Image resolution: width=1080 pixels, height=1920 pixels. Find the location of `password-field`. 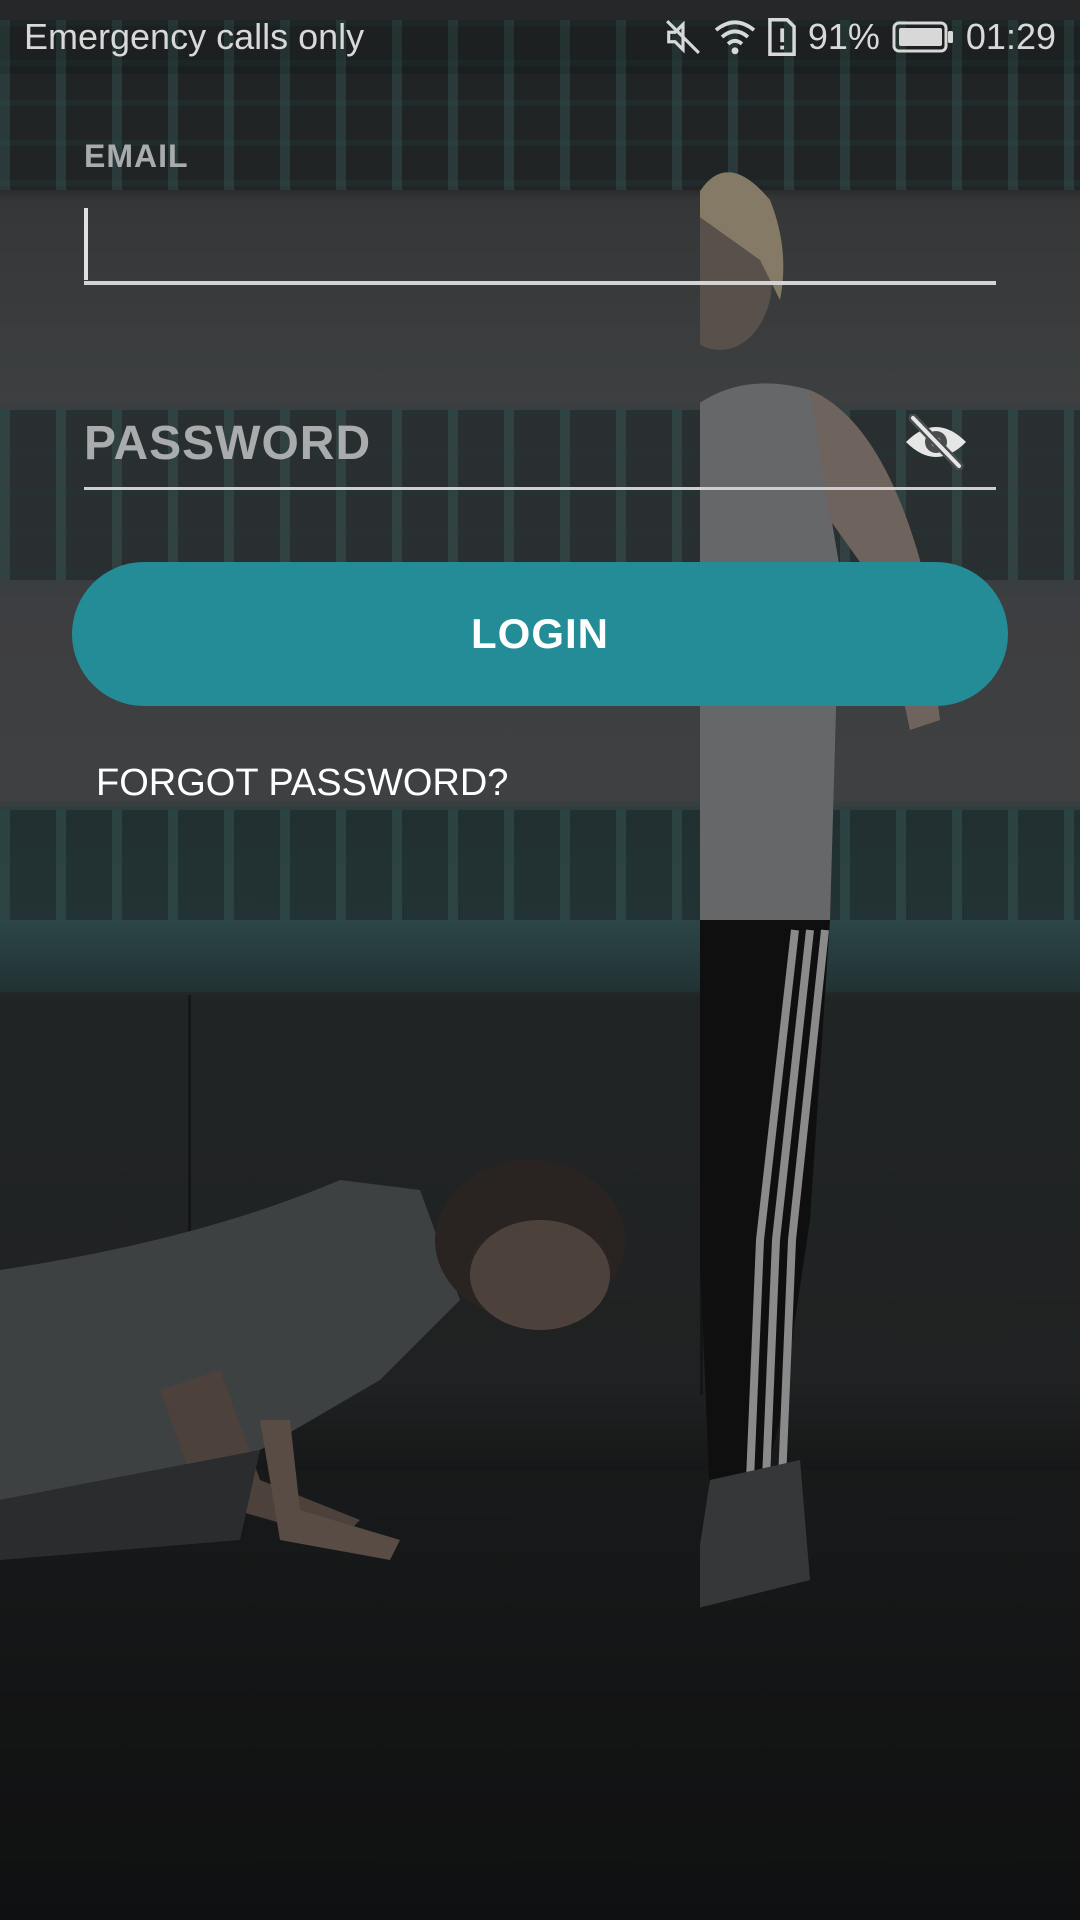

password-field is located at coordinates (540, 445).